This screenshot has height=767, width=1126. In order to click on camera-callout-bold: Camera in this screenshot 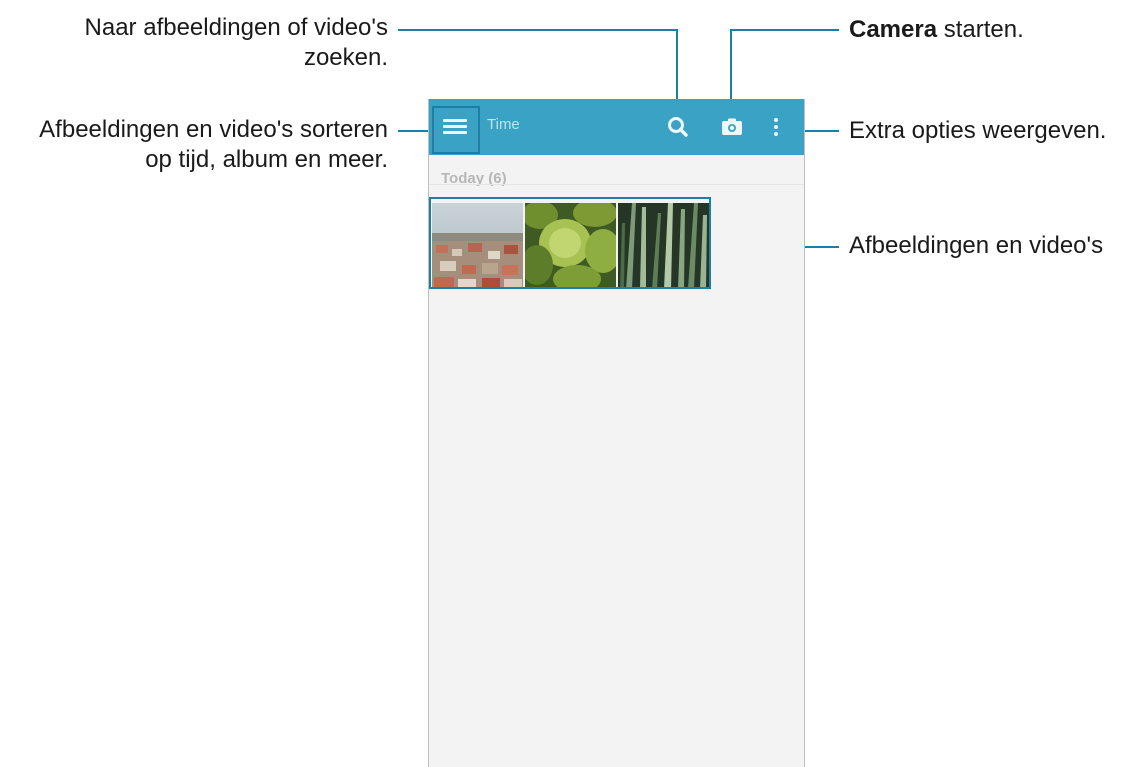, I will do `click(893, 29)`.